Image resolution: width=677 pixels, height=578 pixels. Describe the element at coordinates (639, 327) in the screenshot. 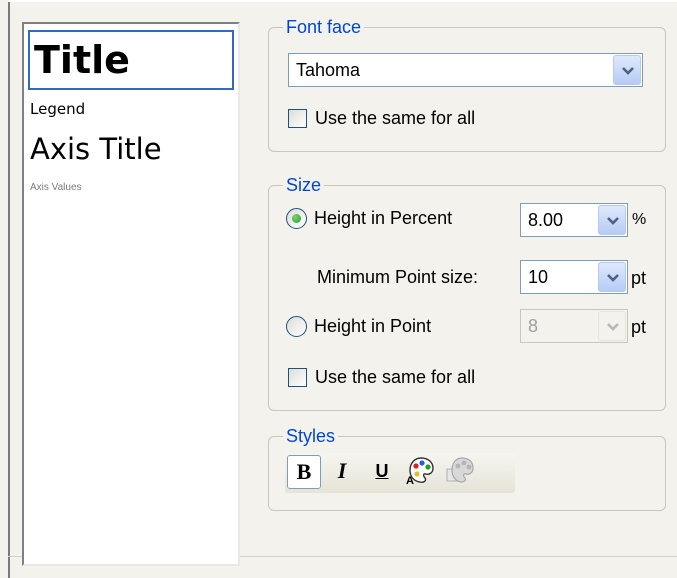

I see `height-point-unit: pt` at that location.